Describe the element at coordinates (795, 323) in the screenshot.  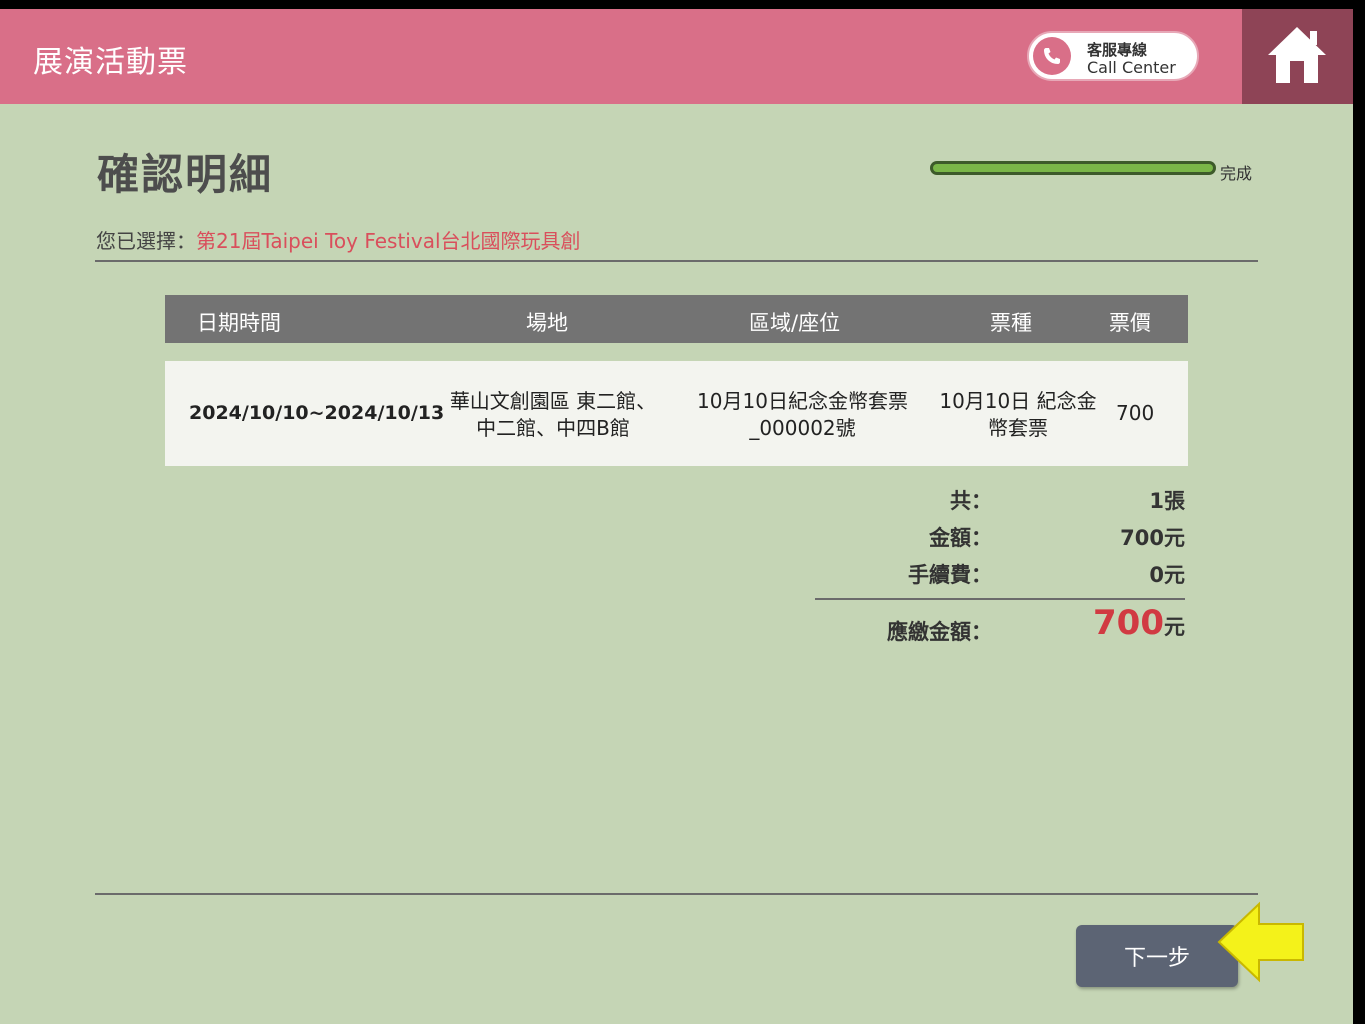
I see `header-area-seat: 區域/座位` at that location.